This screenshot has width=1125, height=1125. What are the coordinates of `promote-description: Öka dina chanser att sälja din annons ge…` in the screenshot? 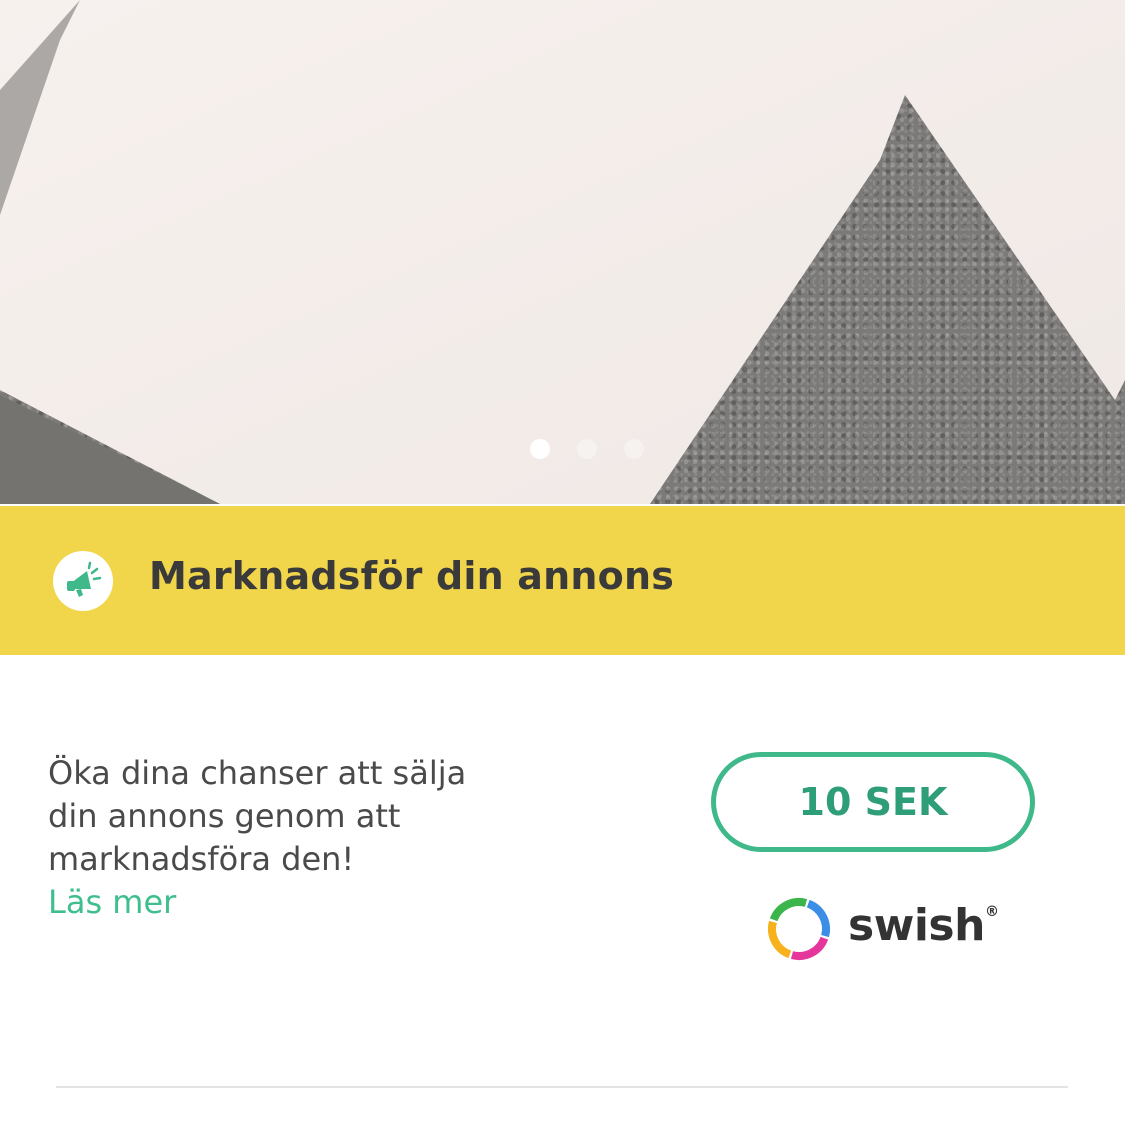 It's located at (257, 816).